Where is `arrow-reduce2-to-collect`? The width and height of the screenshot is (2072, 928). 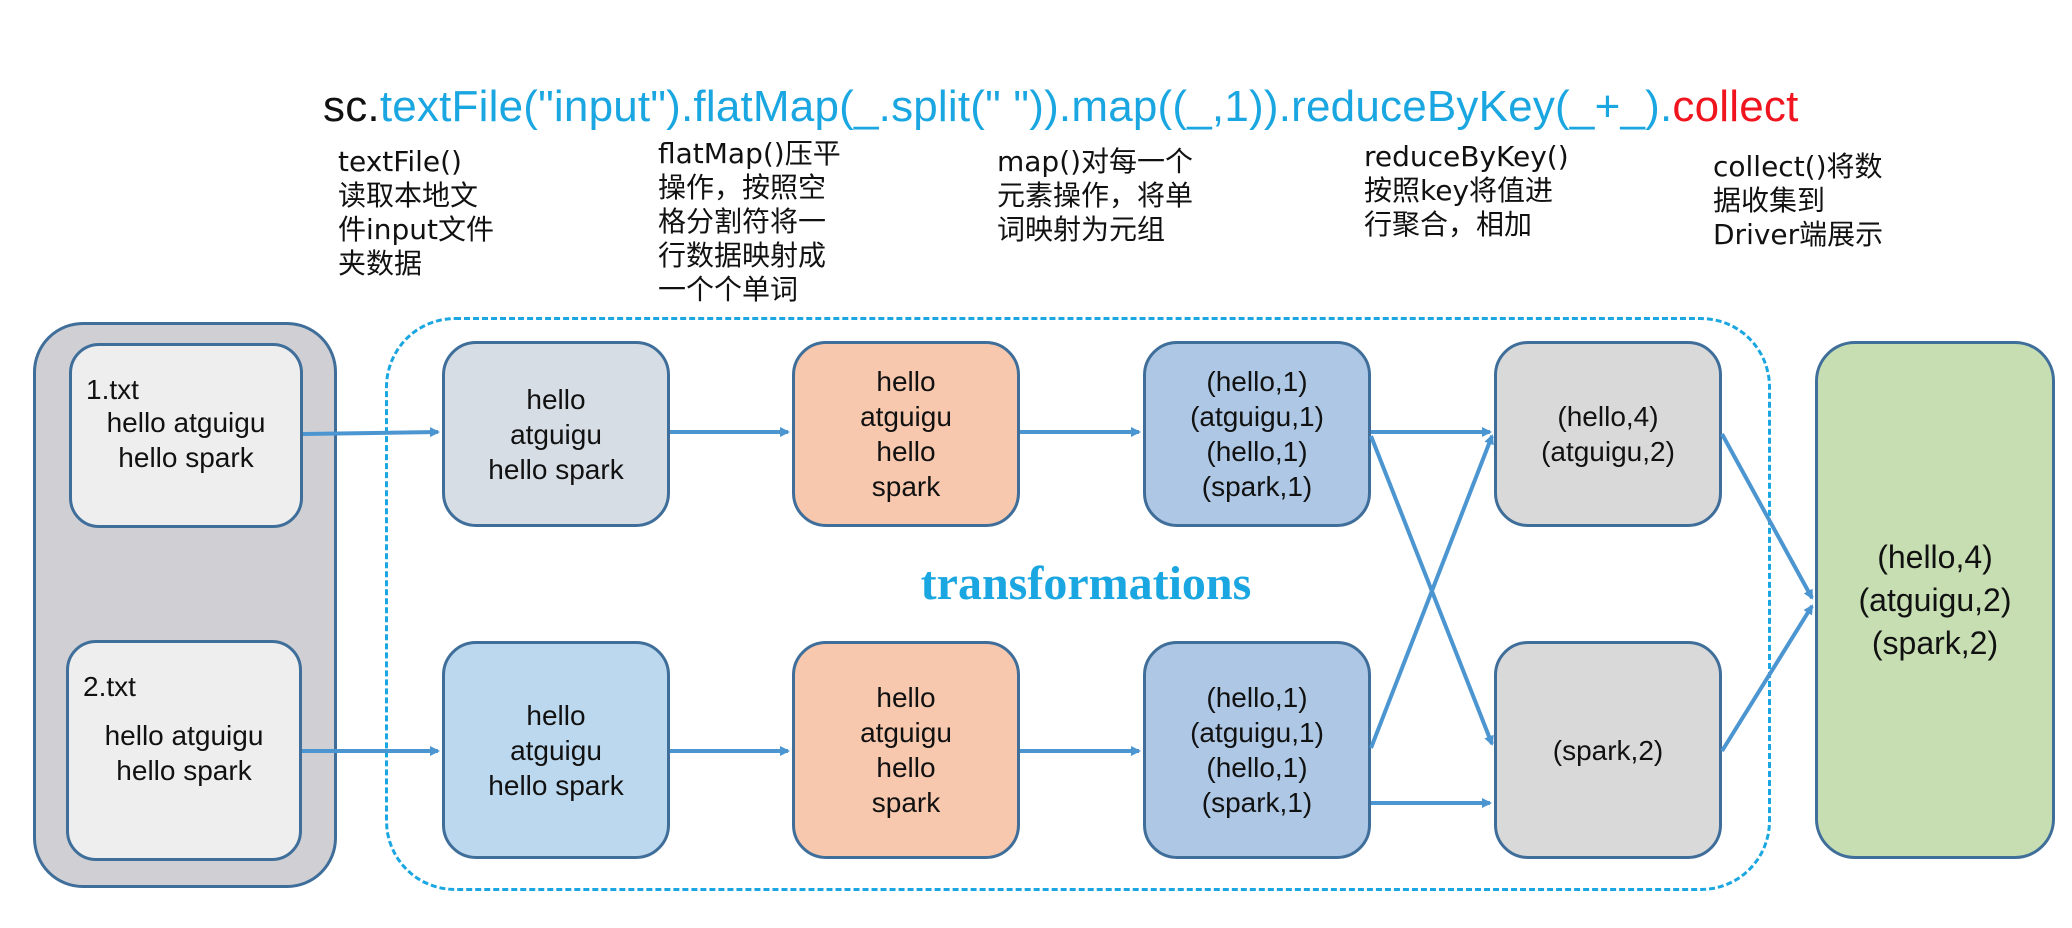
arrow-reduce2-to-collect is located at coordinates (1767, 678).